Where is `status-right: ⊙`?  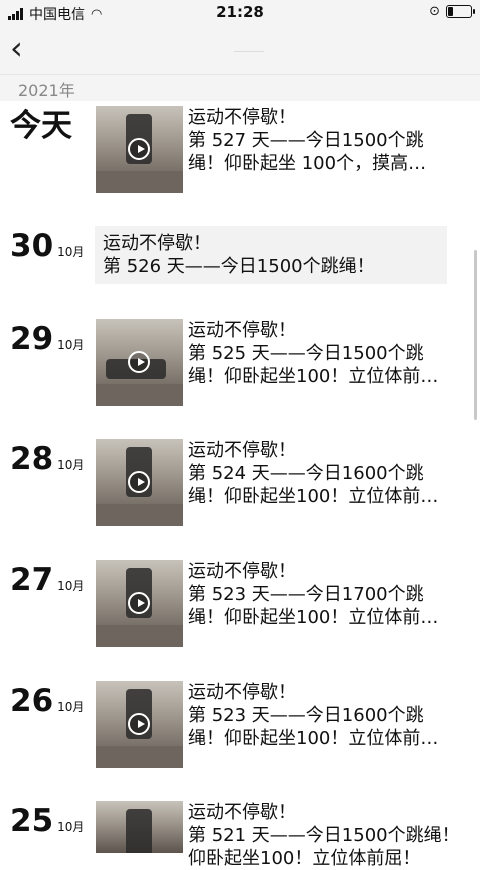
status-right: ⊙ is located at coordinates (452, 11).